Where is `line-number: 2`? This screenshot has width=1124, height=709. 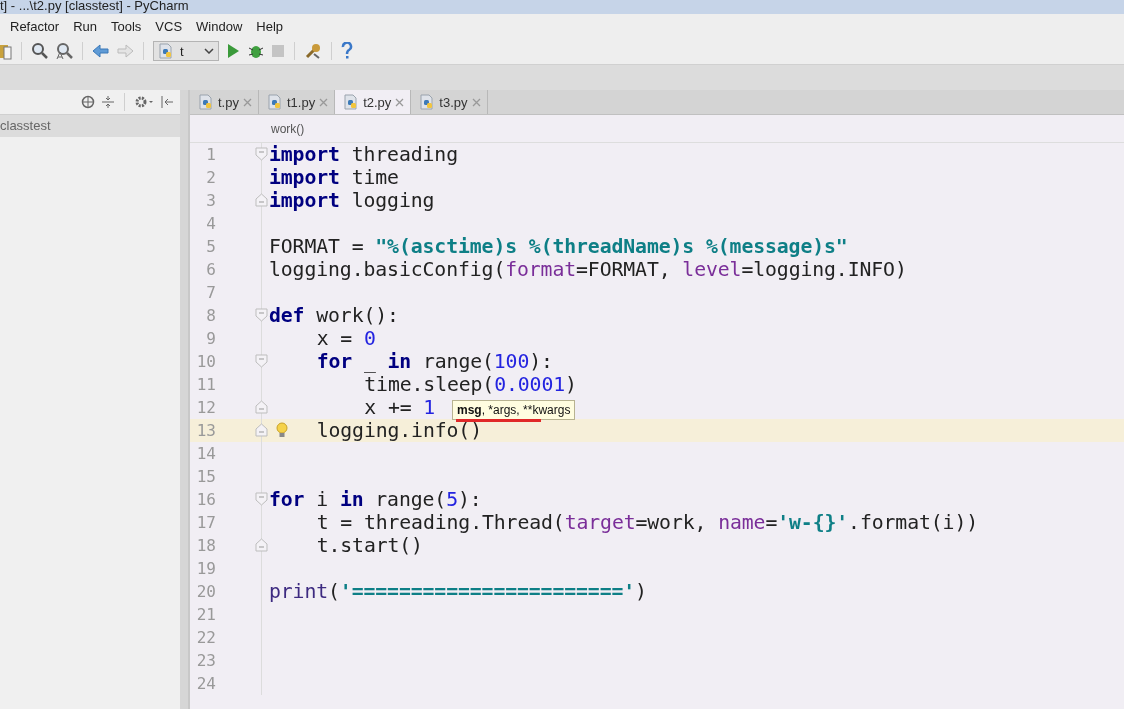
line-number: 2 is located at coordinates (210, 177).